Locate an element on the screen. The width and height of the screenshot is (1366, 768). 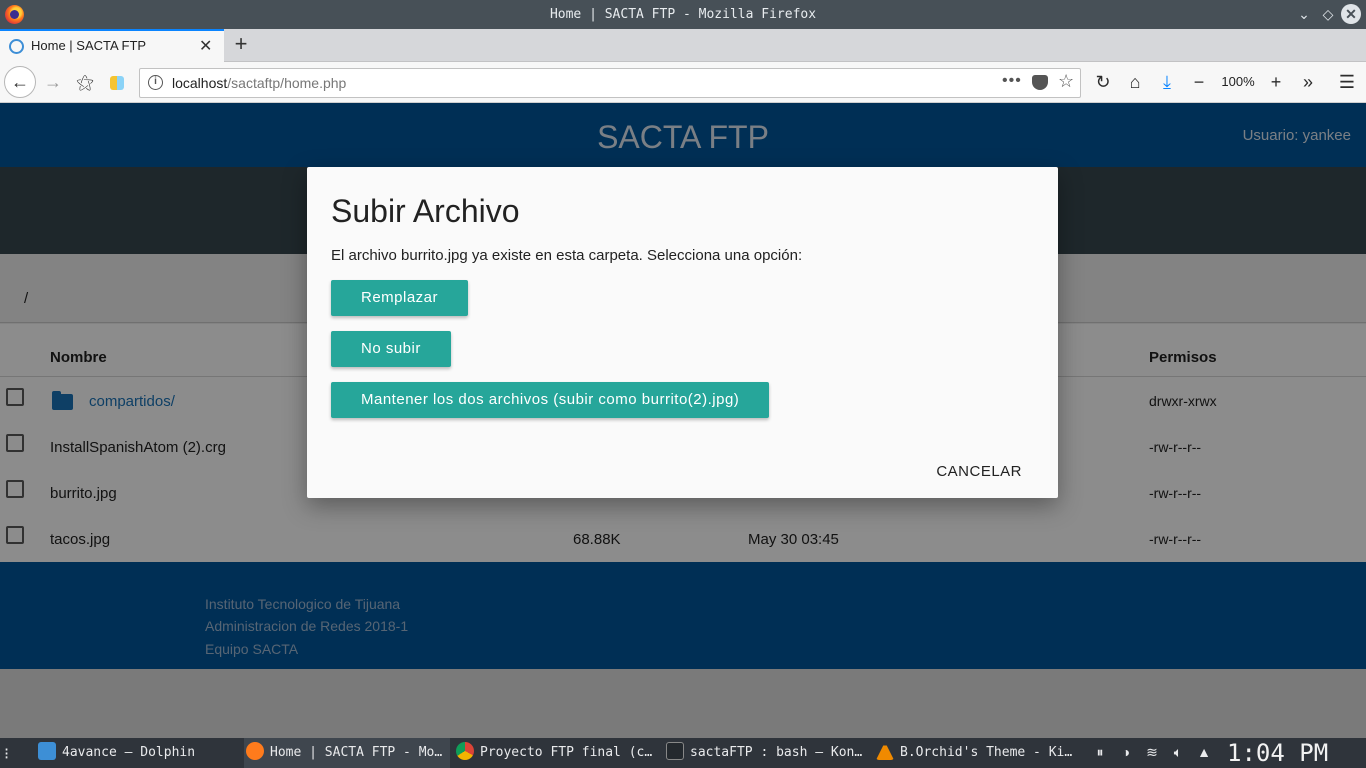
zoom-in-icon: + is located at coordinates (1276, 82).